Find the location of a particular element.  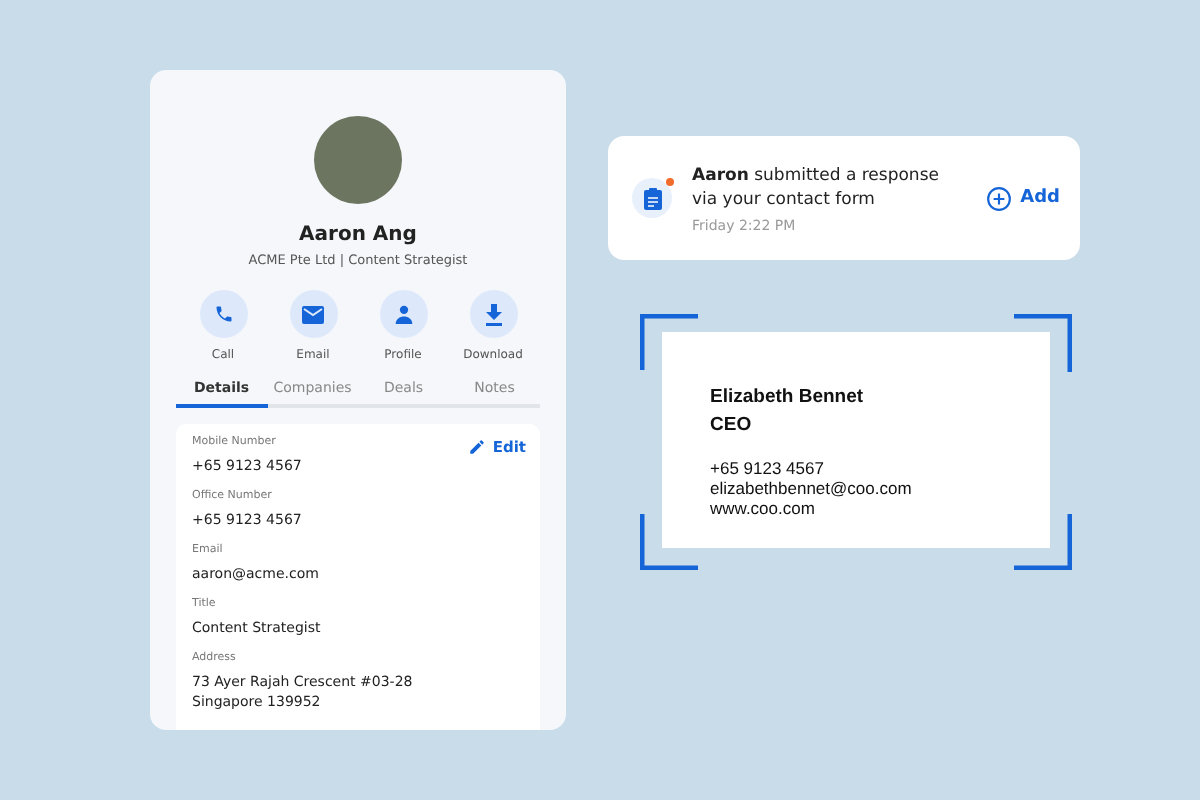

plus-circle-icon is located at coordinates (999, 198).